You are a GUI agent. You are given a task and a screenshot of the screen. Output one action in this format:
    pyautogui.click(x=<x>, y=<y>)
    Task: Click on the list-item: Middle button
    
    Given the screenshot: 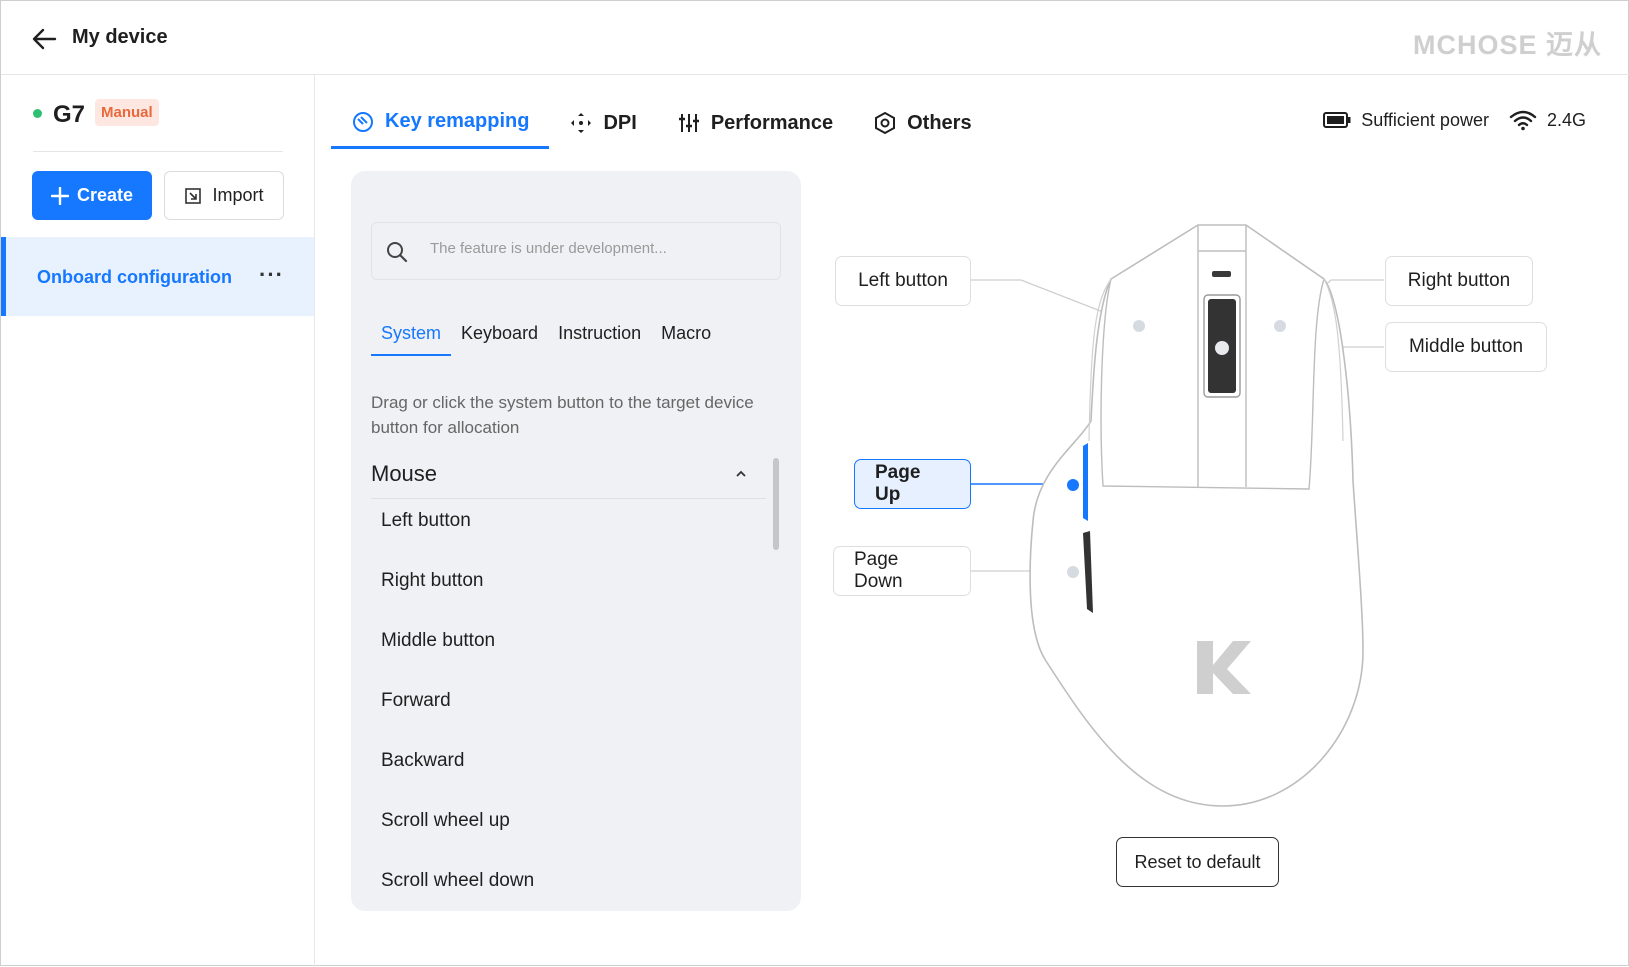 What is the action you would take?
    pyautogui.click(x=571, y=657)
    